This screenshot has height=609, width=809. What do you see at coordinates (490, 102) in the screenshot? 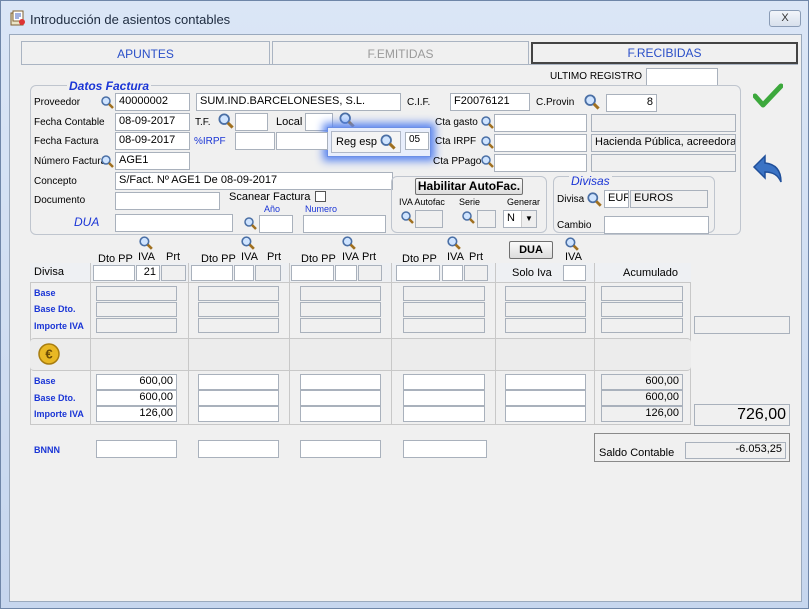
I see `cif-field: F20076121` at bounding box center [490, 102].